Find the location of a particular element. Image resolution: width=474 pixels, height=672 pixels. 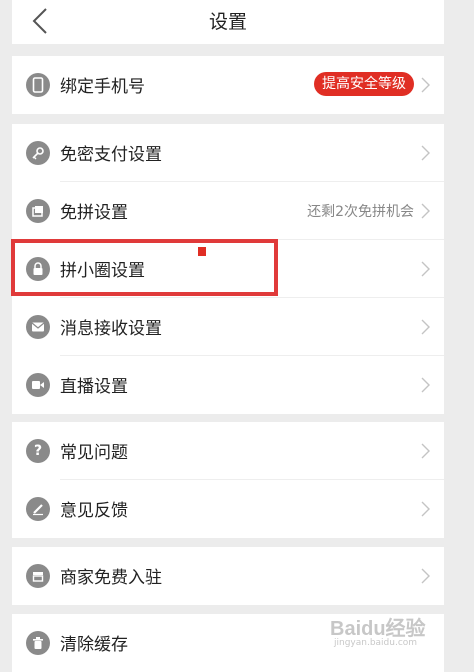

watermark-brand: Baidu经验 is located at coordinates (378, 629).